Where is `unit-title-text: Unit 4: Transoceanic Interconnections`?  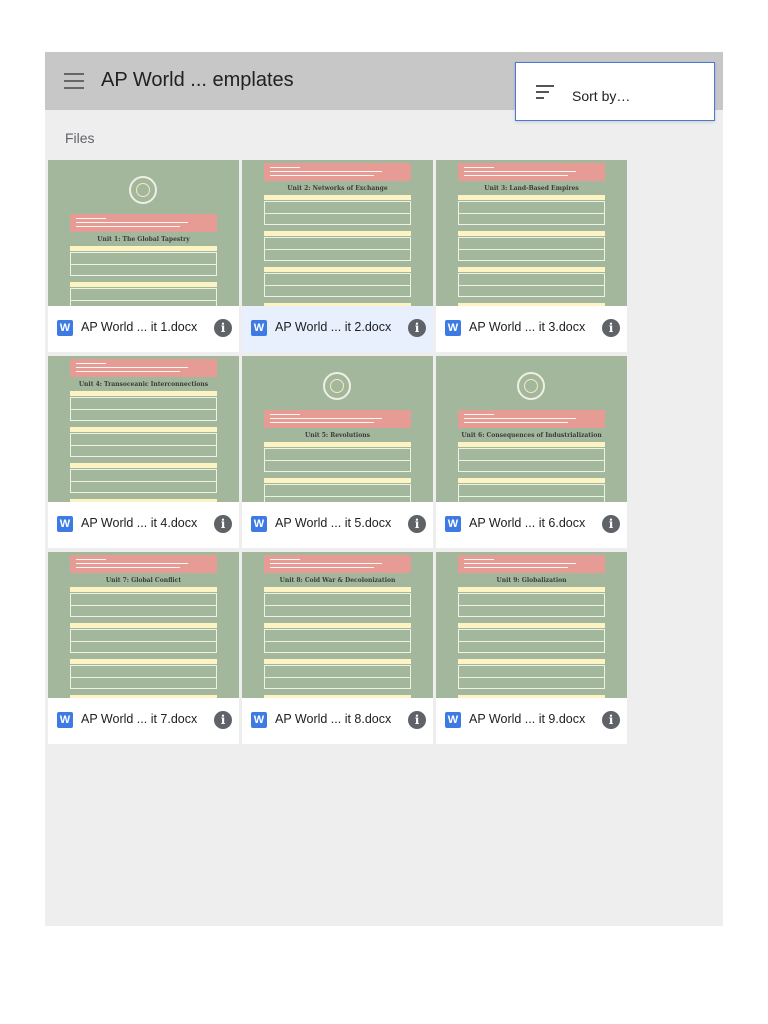 unit-title-text: Unit 4: Transoceanic Interconnections is located at coordinates (143, 384).